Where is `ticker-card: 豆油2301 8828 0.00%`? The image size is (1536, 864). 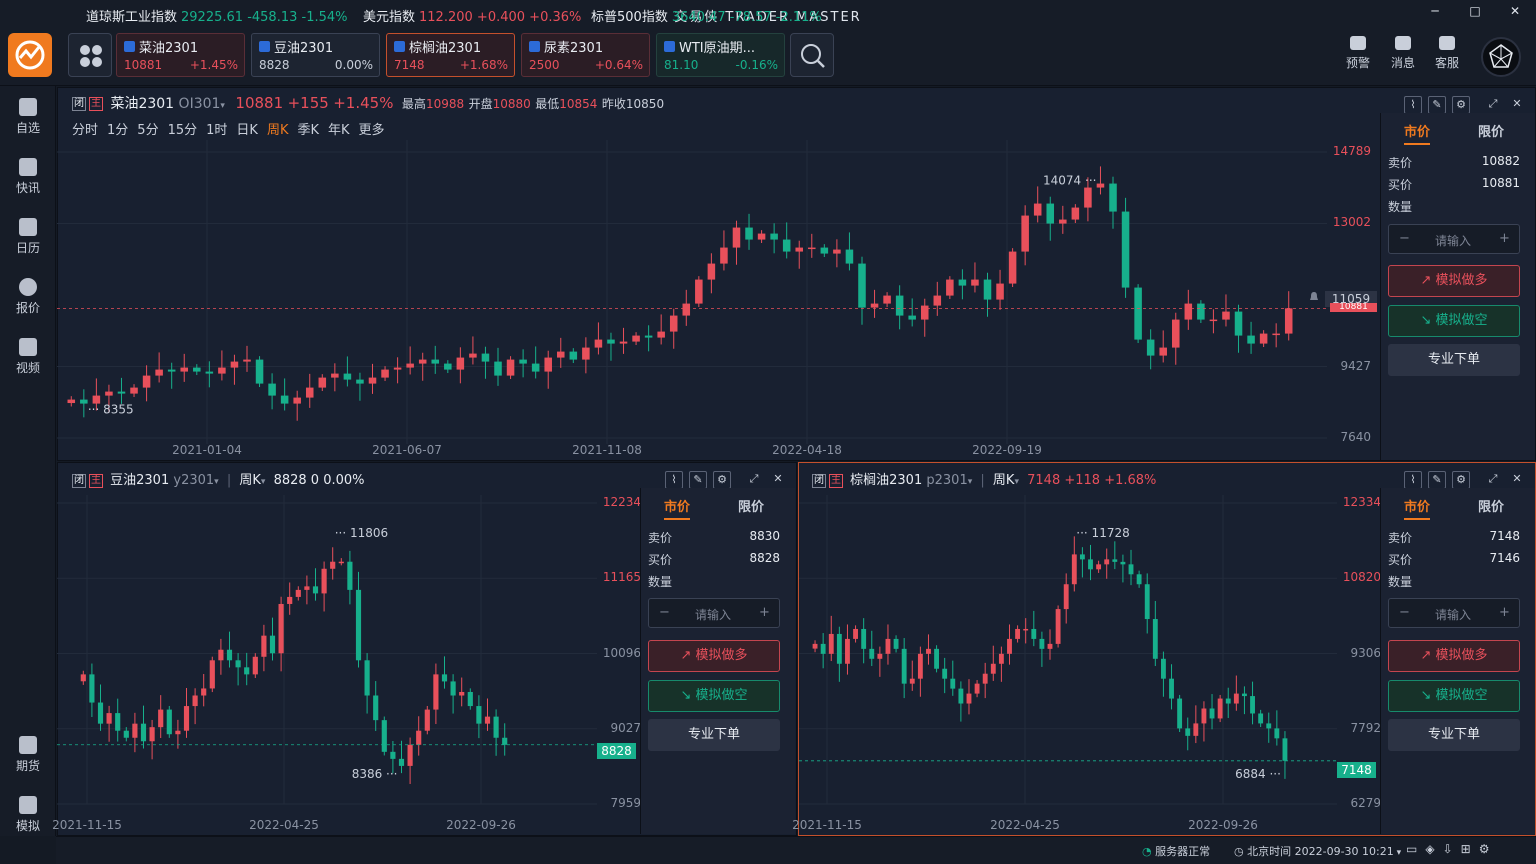
ticker-card: 豆油2301 8828 0.00% is located at coordinates (315, 55).